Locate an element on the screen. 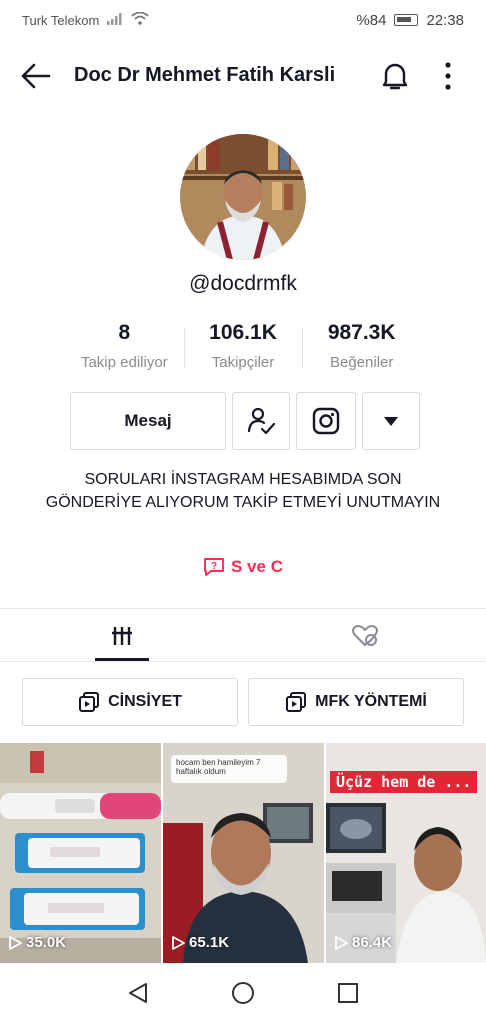 The image size is (486, 1024). system-navigation-bar is located at coordinates (243, 995).